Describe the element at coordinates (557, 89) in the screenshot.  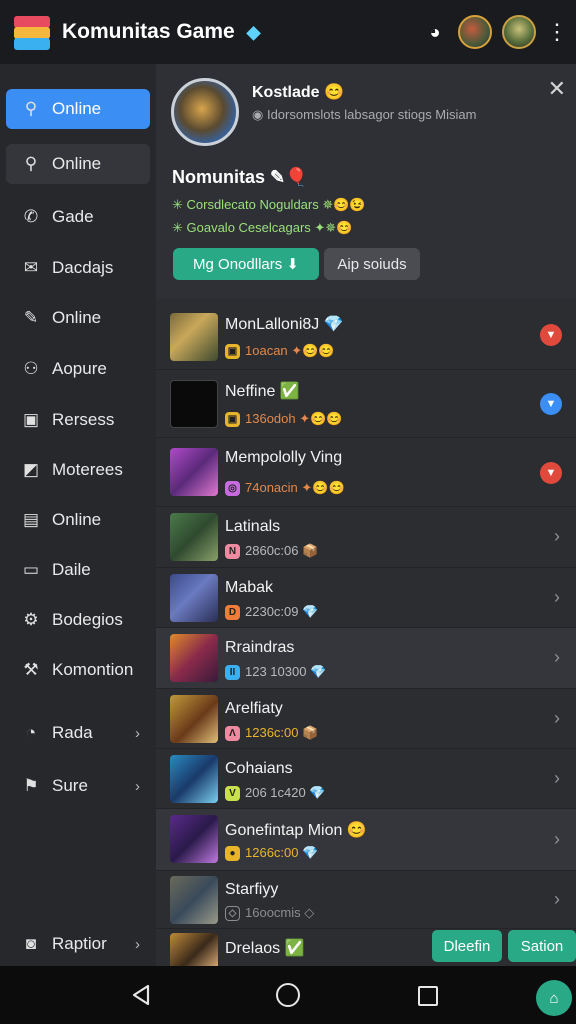
I see `close-icon: ✕` at that location.